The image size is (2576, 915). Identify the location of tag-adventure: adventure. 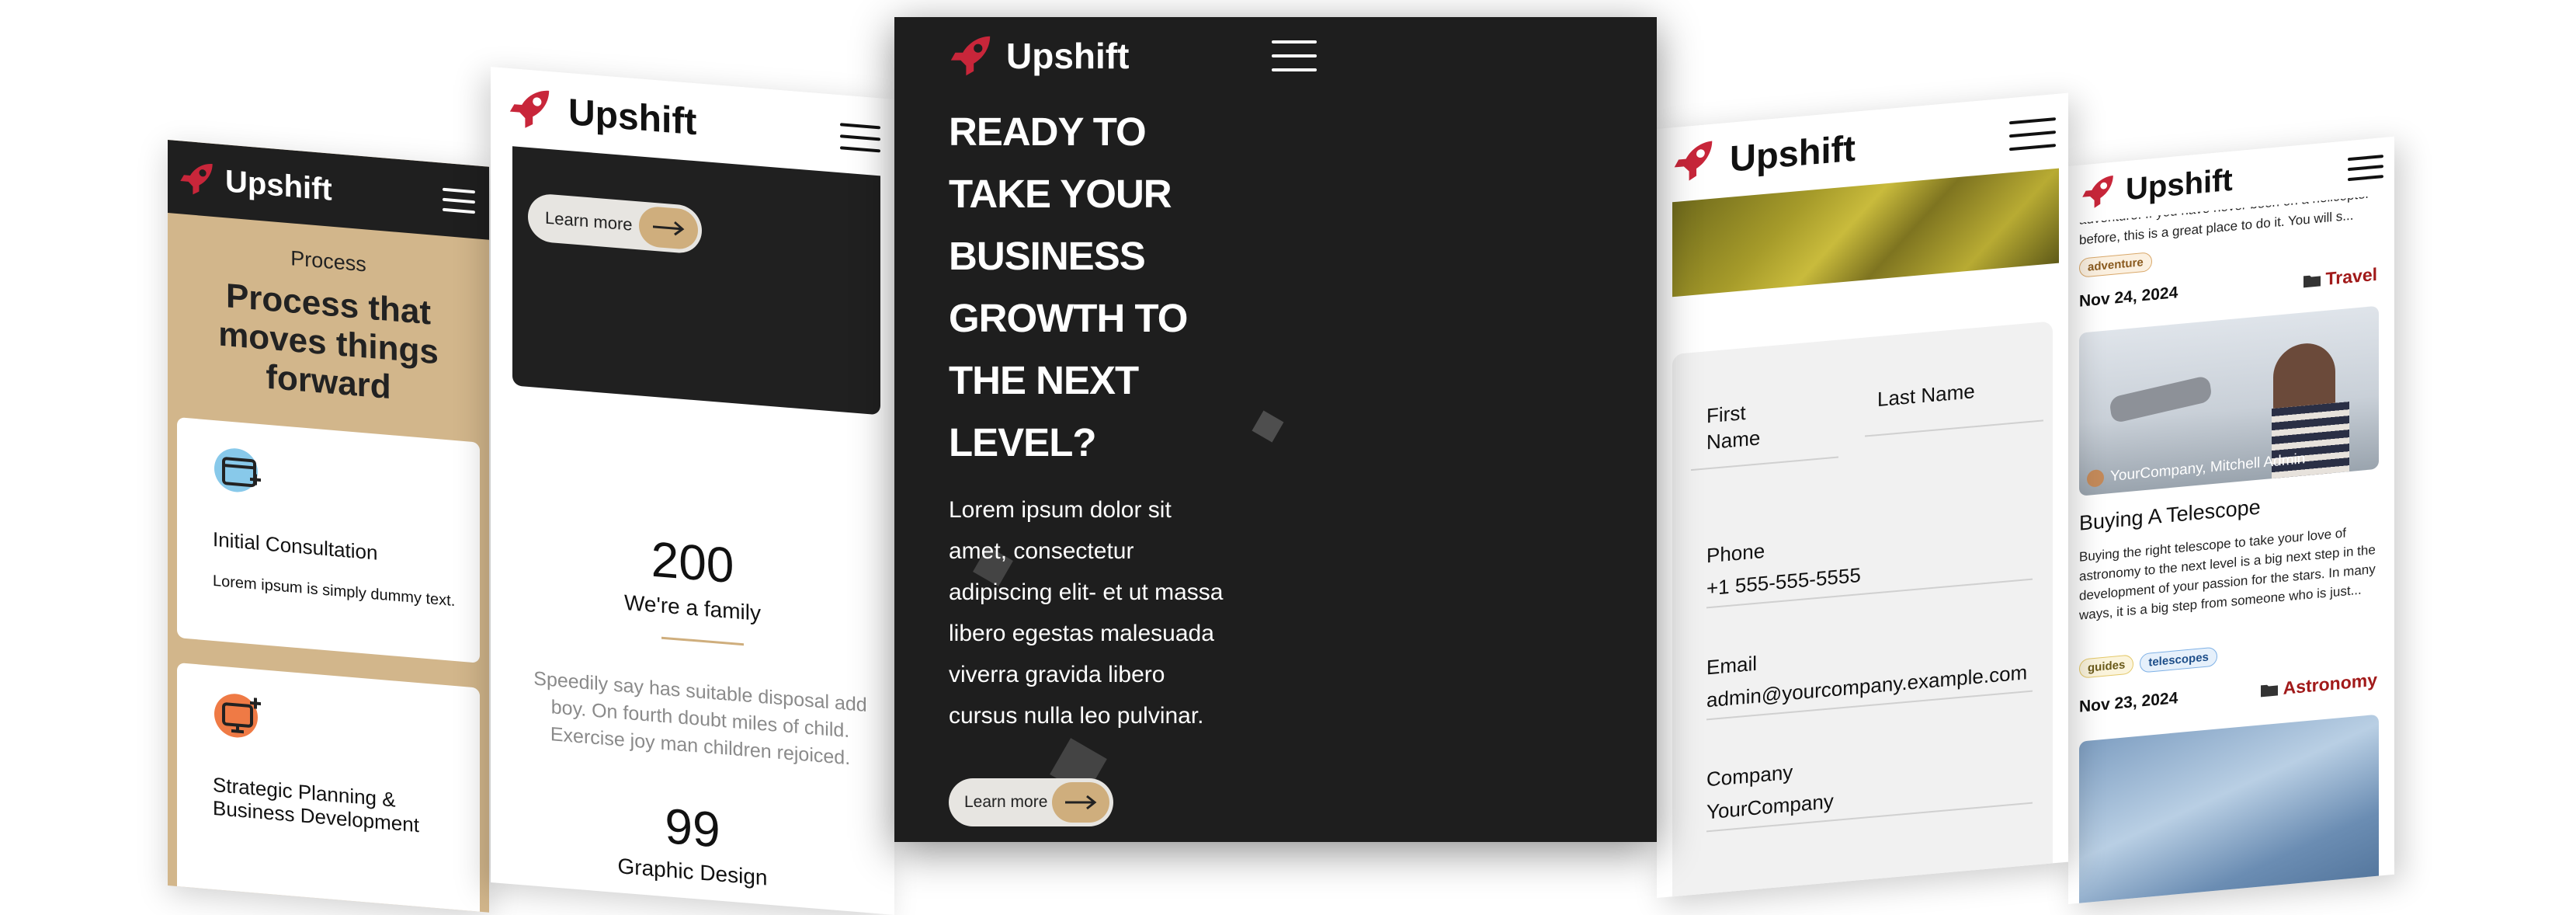
(2115, 265).